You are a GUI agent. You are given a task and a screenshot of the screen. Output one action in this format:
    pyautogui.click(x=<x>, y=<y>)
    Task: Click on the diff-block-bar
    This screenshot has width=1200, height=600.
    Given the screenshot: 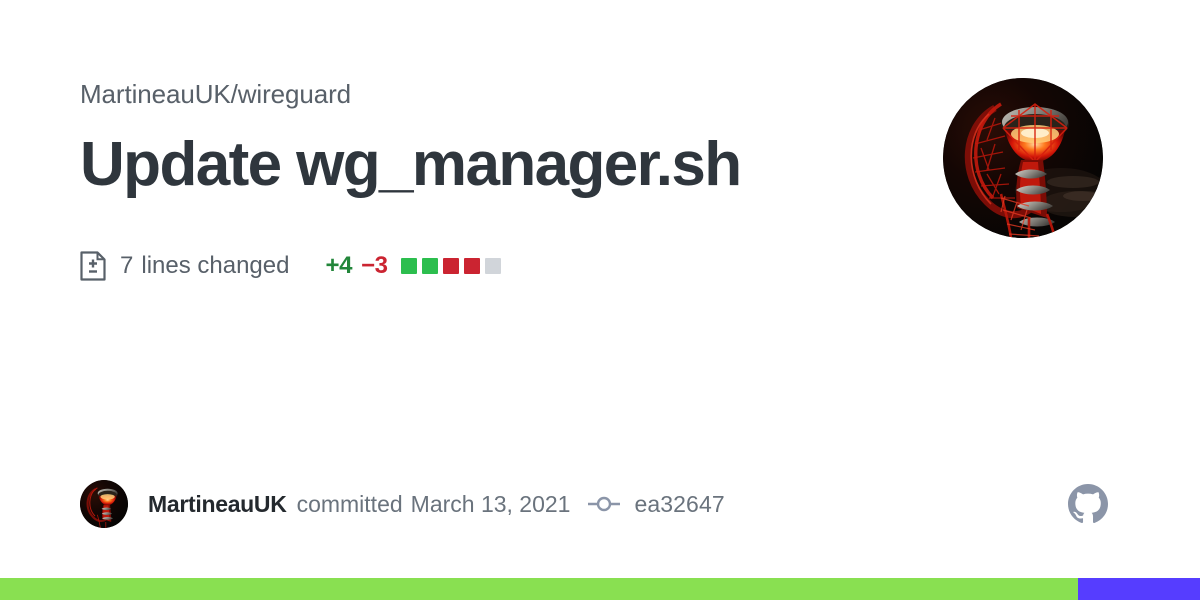 What is the action you would take?
    pyautogui.click(x=450, y=266)
    